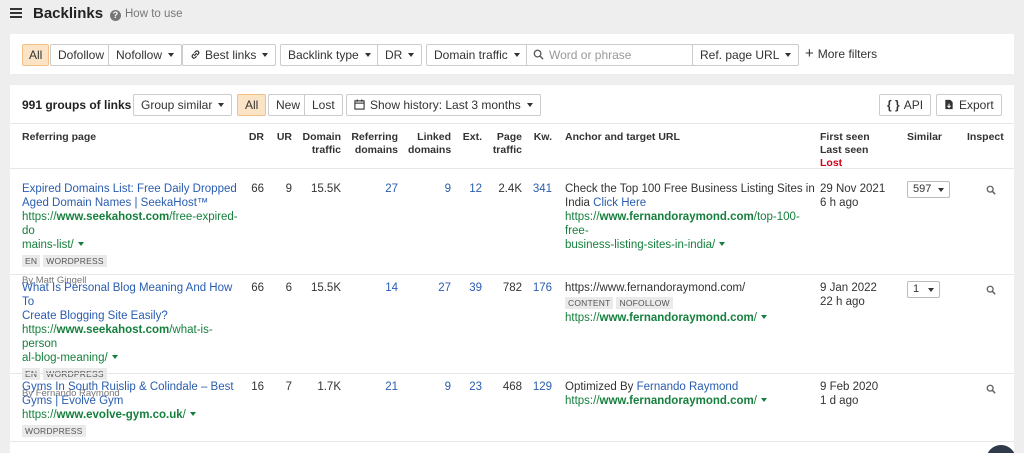  I want to click on domain-traffic-value: 1.7K, so click(329, 387).